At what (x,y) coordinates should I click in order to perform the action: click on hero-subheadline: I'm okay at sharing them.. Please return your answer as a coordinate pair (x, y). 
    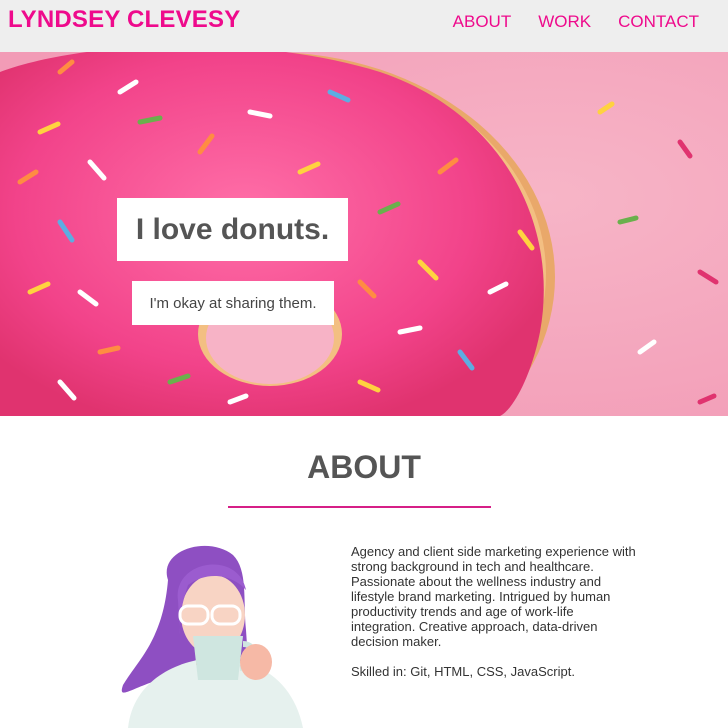
    Looking at the image, I should click on (233, 303).